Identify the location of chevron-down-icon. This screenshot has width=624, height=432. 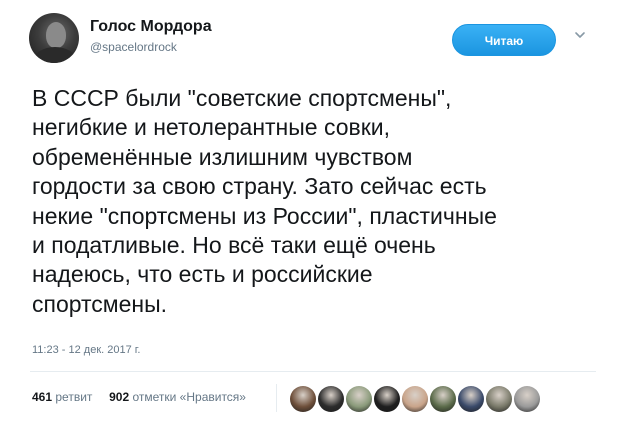
(580, 35).